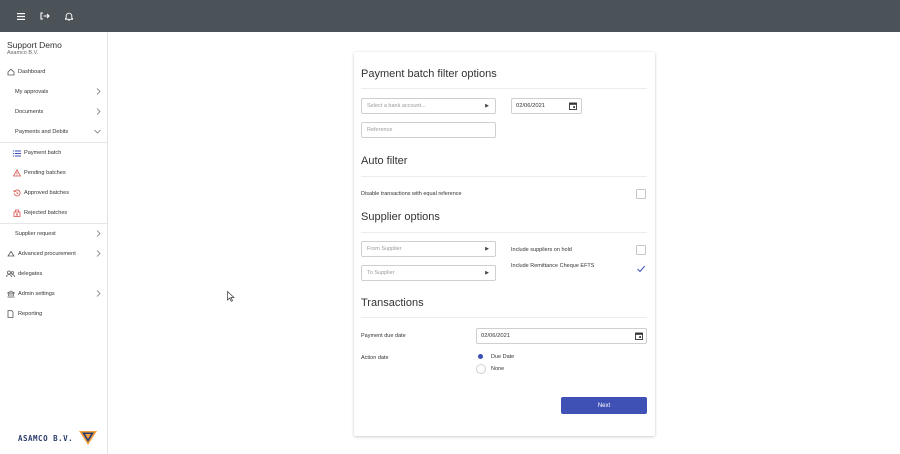 This screenshot has height=454, width=900. What do you see at coordinates (553, 266) in the screenshot?
I see `include-remittance-label: Include Remittance Cheque EFTS` at bounding box center [553, 266].